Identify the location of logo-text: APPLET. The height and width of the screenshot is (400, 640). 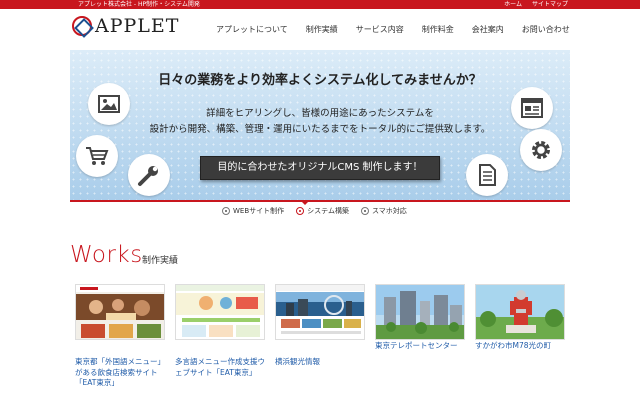
(137, 26).